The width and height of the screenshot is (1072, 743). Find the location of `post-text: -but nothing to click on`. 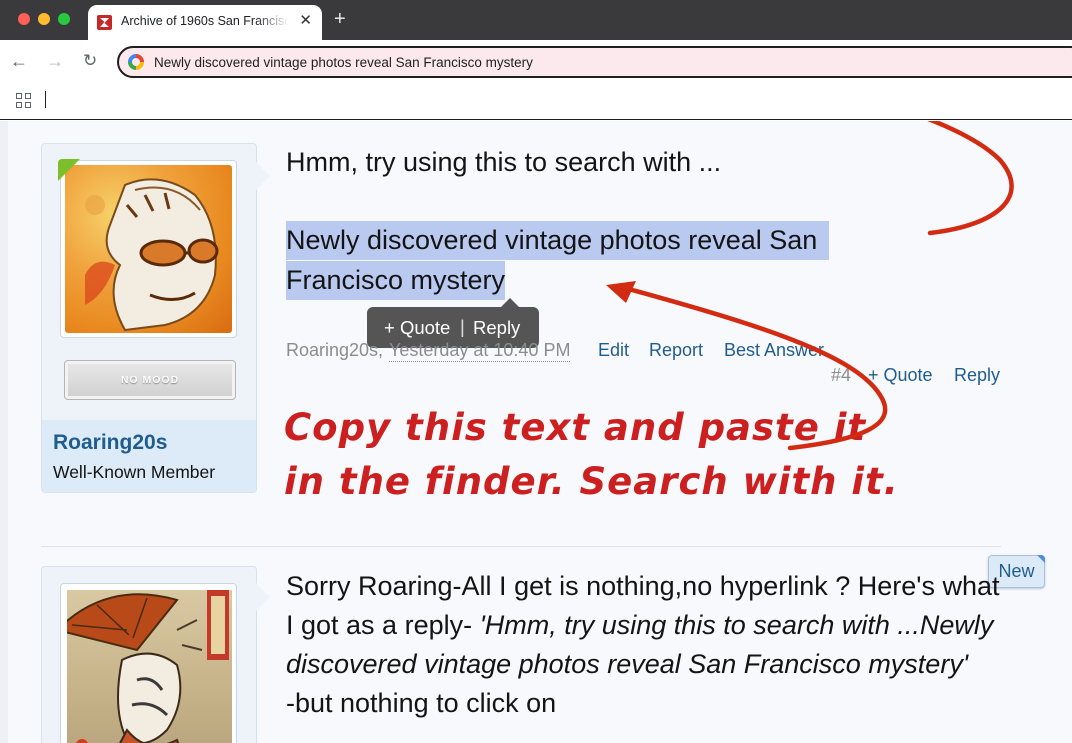

post-text: -but nothing to click on is located at coordinates (421, 703).